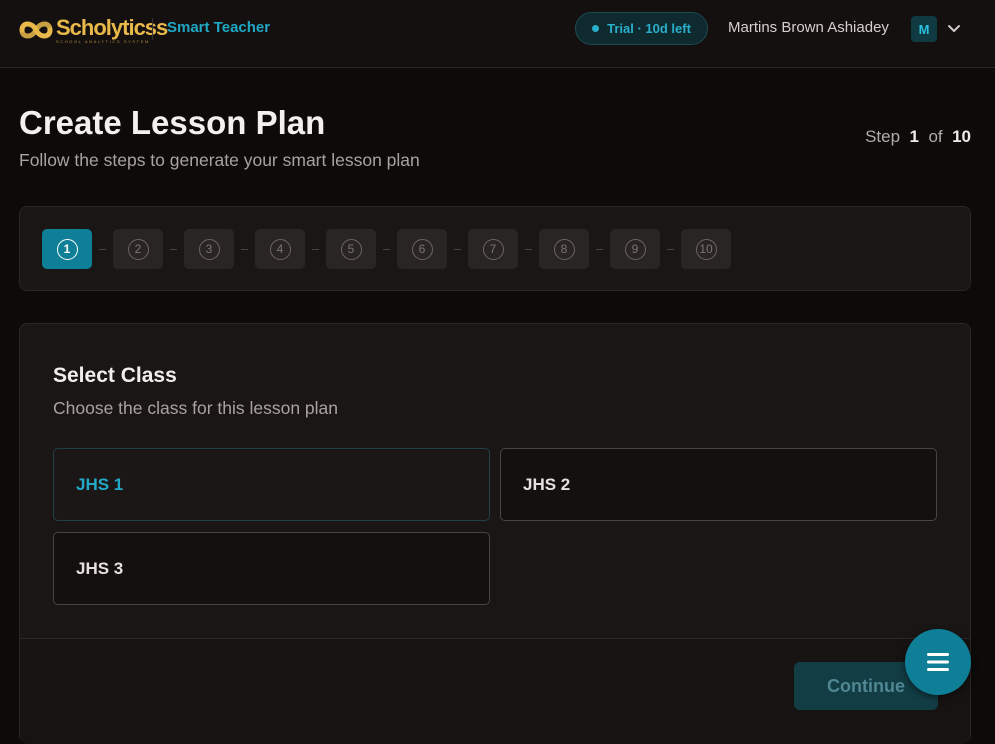  I want to click on step-1: 1, so click(67, 249).